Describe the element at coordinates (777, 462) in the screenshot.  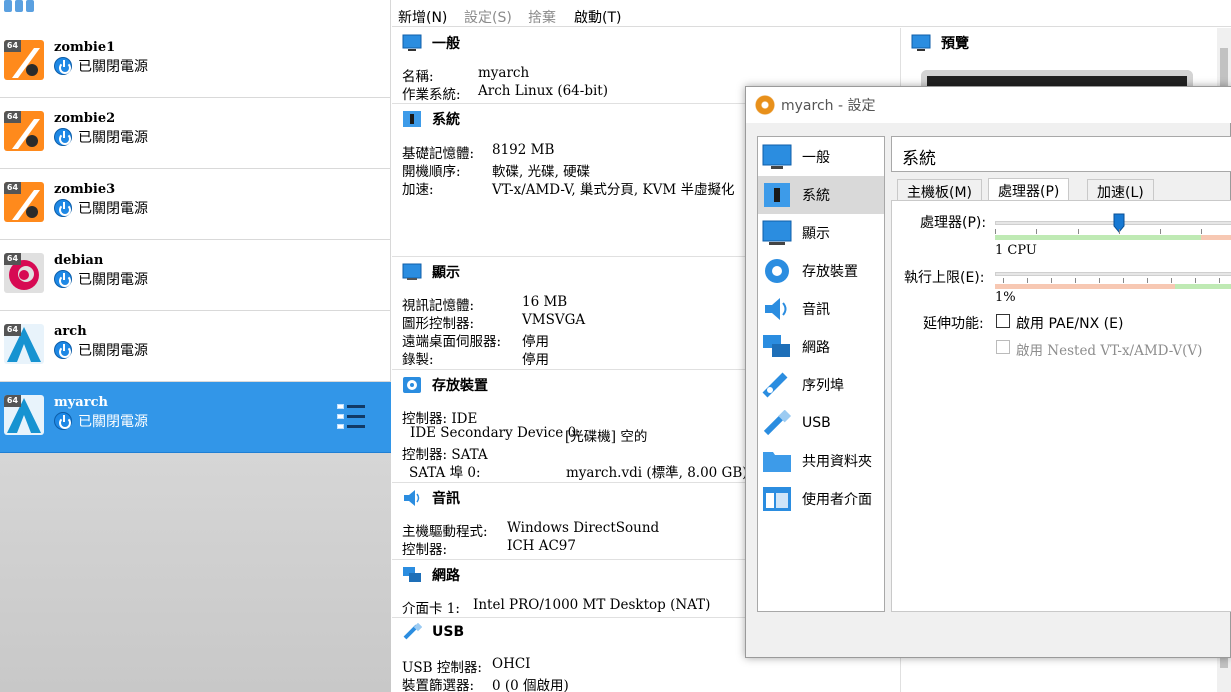
I see `folder-icon` at that location.